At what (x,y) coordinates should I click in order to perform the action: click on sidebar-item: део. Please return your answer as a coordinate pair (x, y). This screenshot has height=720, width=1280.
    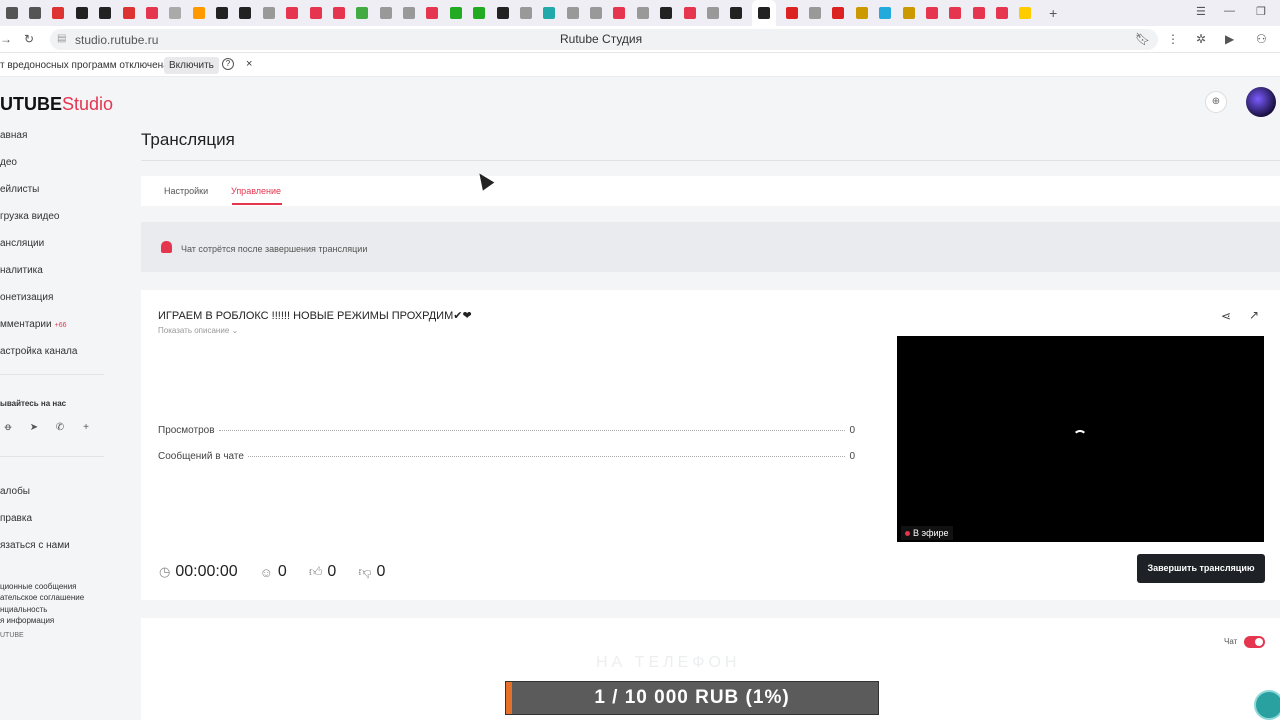
    Looking at the image, I should click on (60, 168).